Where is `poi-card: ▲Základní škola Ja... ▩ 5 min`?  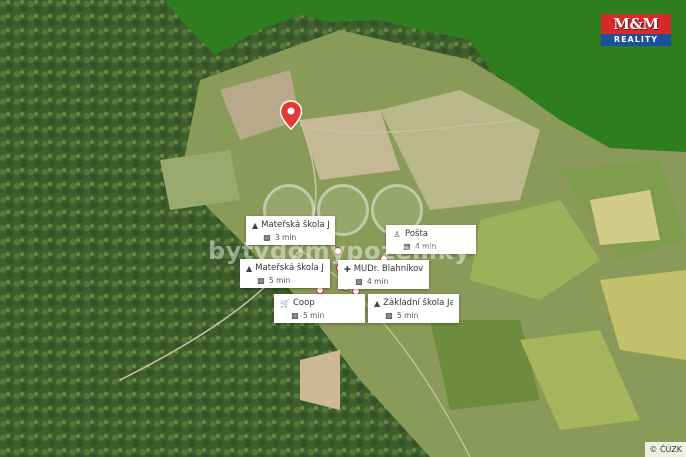 poi-card: ▲Základní škola Ja... ▩ 5 min is located at coordinates (413, 308).